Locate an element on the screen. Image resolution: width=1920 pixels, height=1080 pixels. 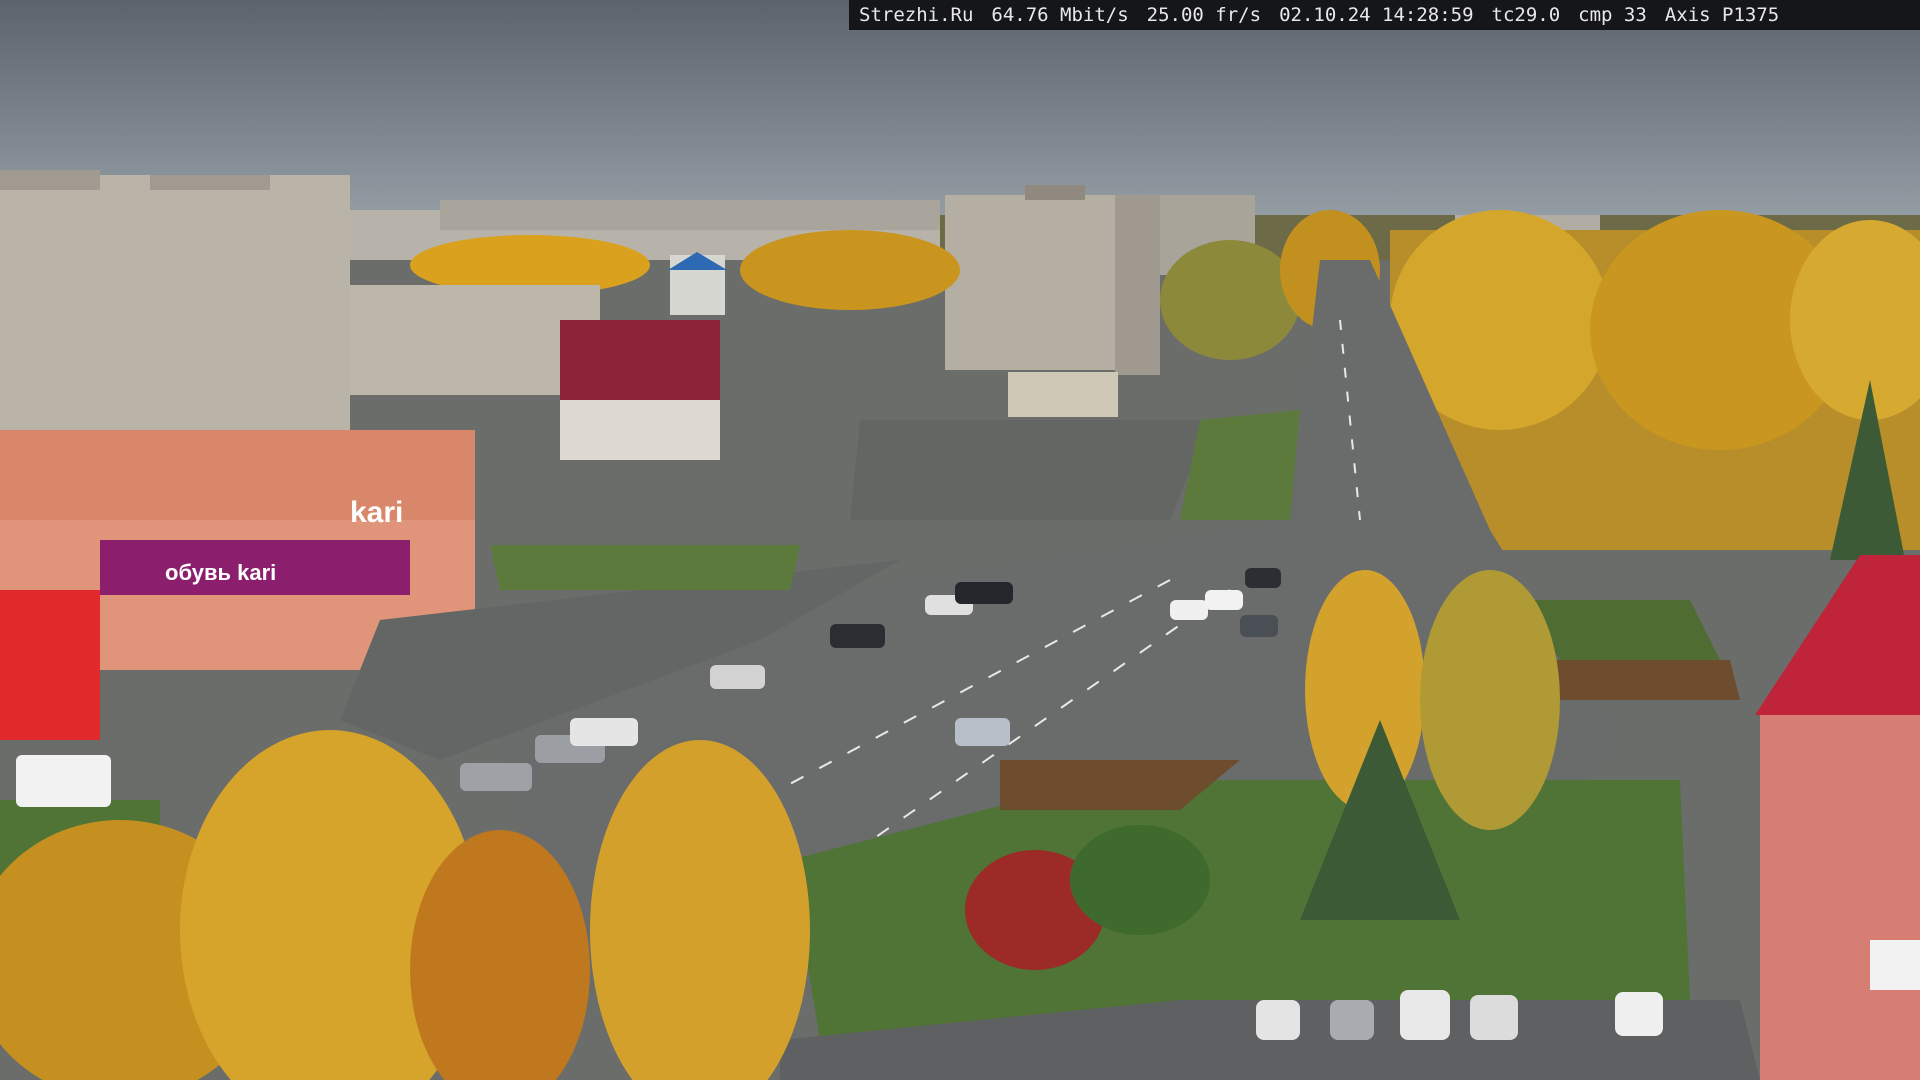
maroon-building is located at coordinates (640, 360).